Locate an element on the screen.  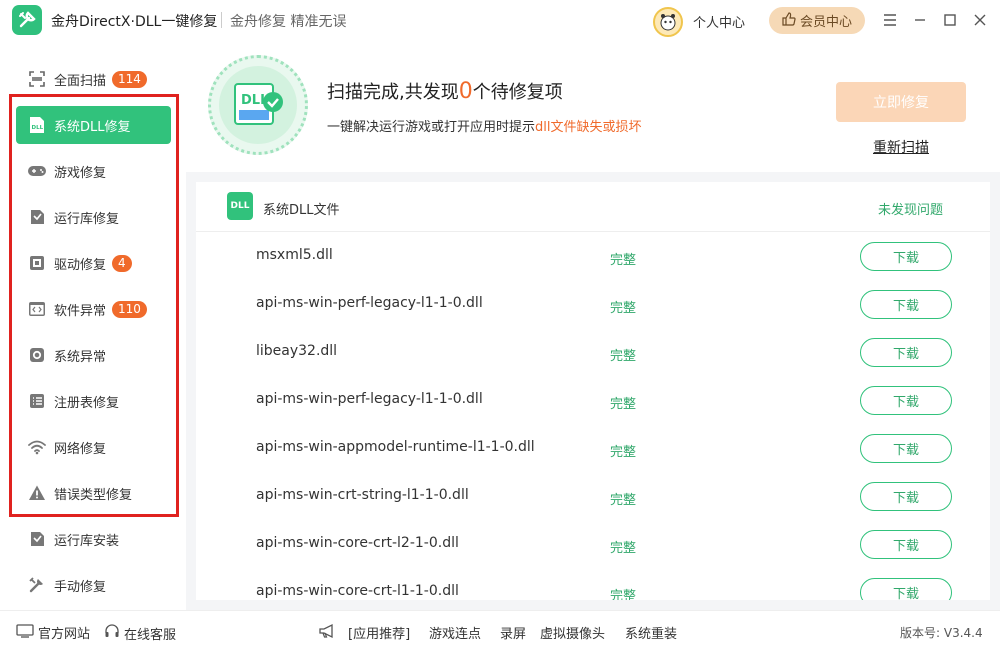
list-item: msxml5.dll 完整 下载 is located at coordinates (593, 257).